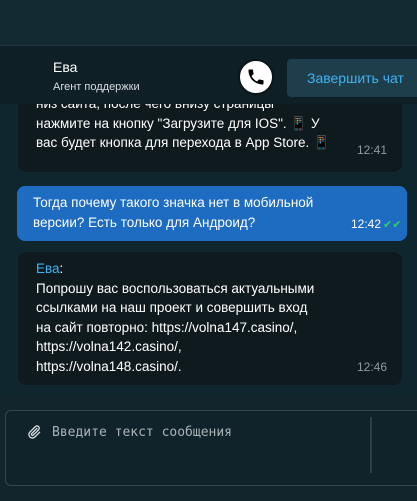  Describe the element at coordinates (208, 75) in the screenshot. I see `chat-header: Ева Агент поддержки Завершить чат` at that location.